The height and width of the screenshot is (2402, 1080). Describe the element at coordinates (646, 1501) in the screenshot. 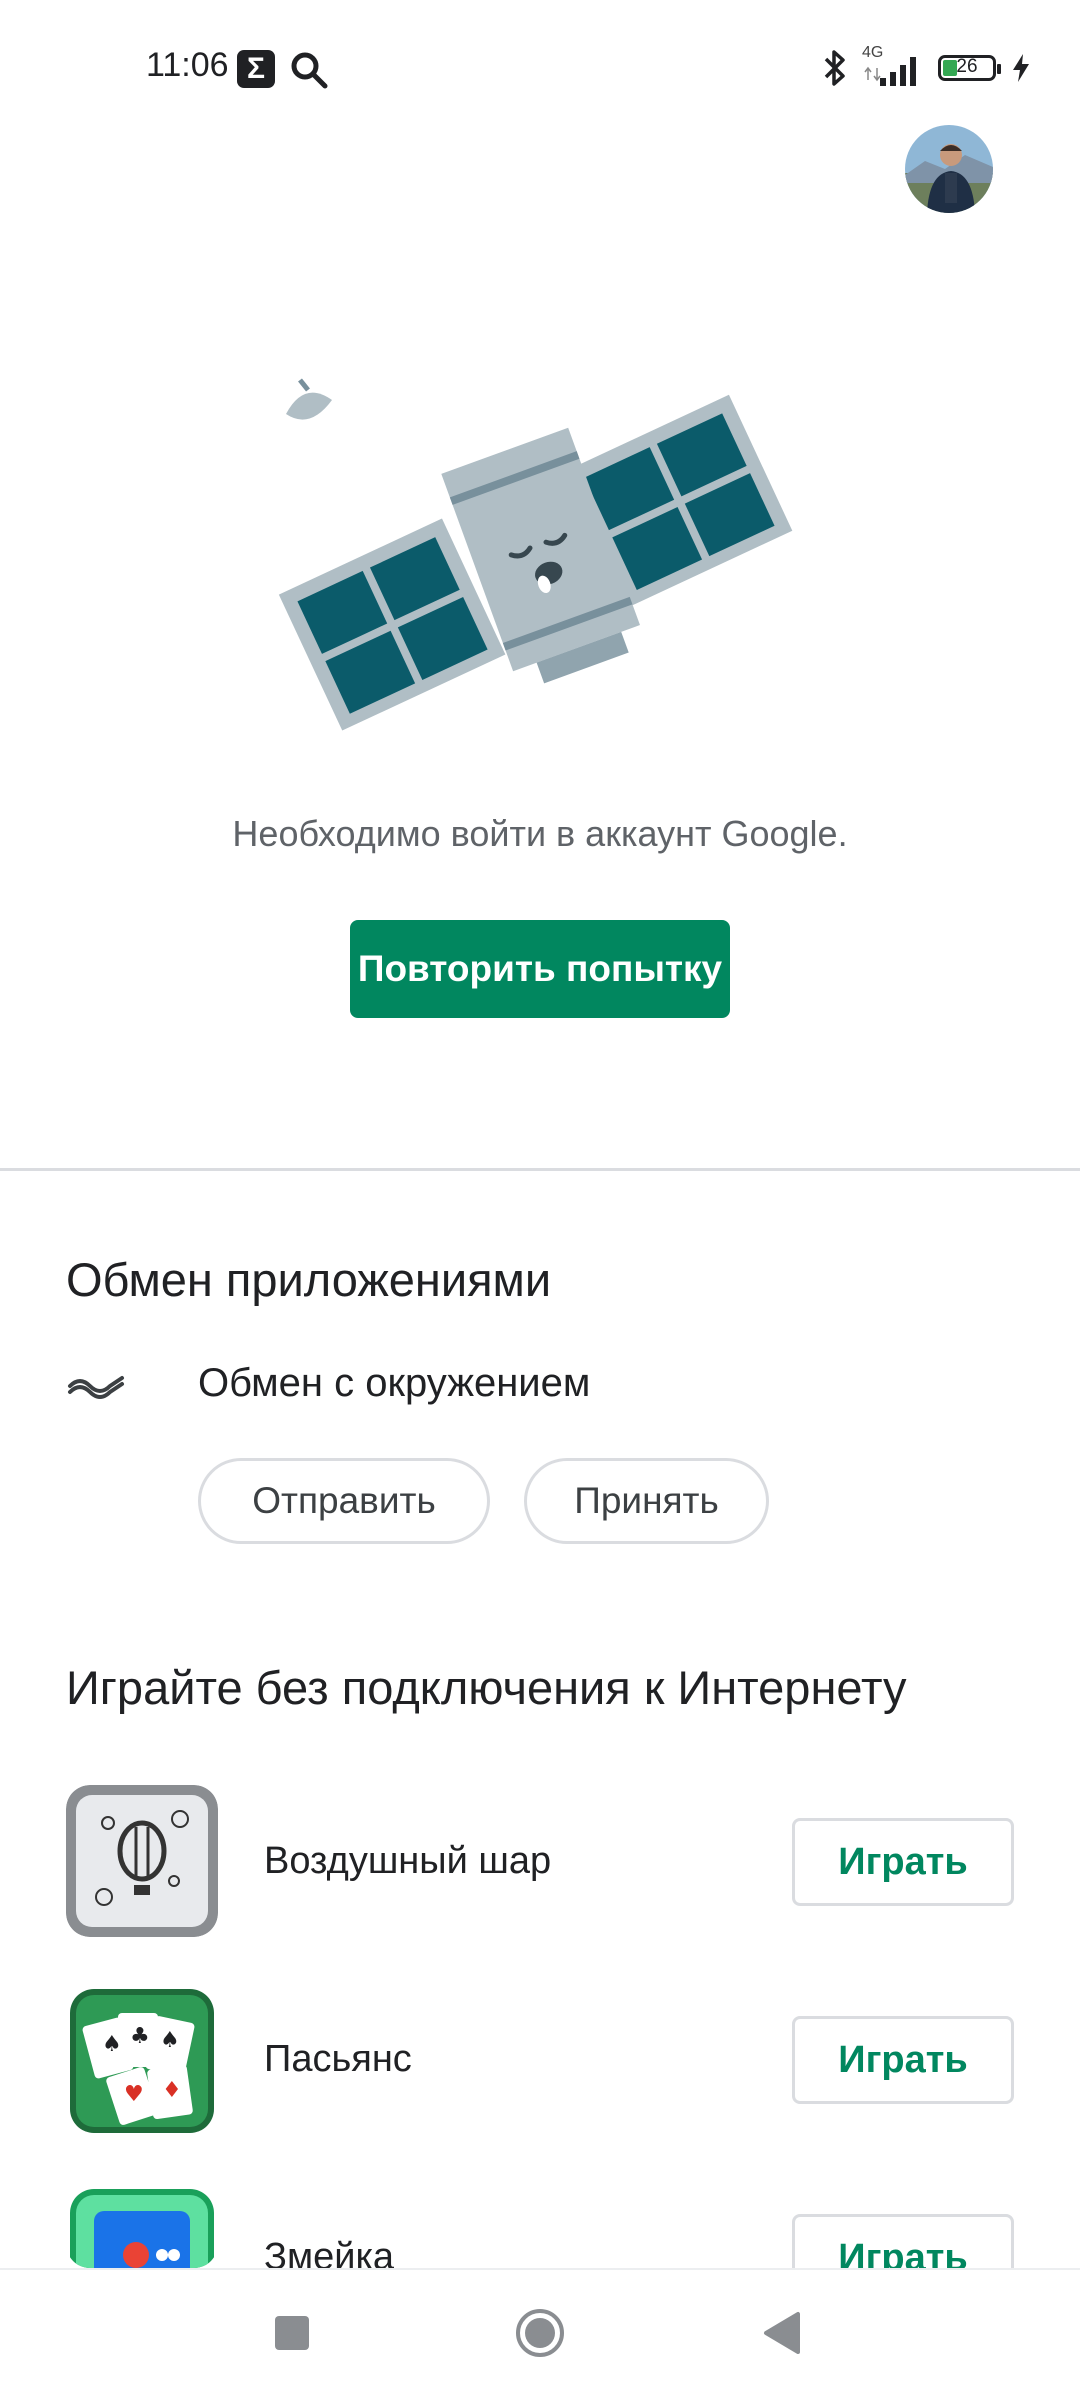

I see `receive-button: Принять` at that location.